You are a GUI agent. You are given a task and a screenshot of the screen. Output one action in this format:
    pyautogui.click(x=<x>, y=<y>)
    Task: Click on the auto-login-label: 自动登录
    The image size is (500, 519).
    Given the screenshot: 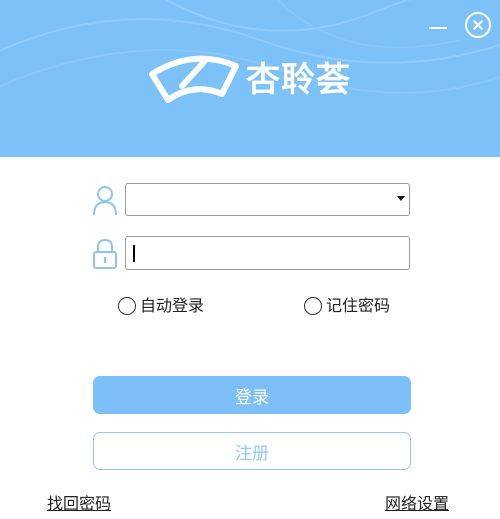 What is the action you would take?
    pyautogui.click(x=172, y=305)
    